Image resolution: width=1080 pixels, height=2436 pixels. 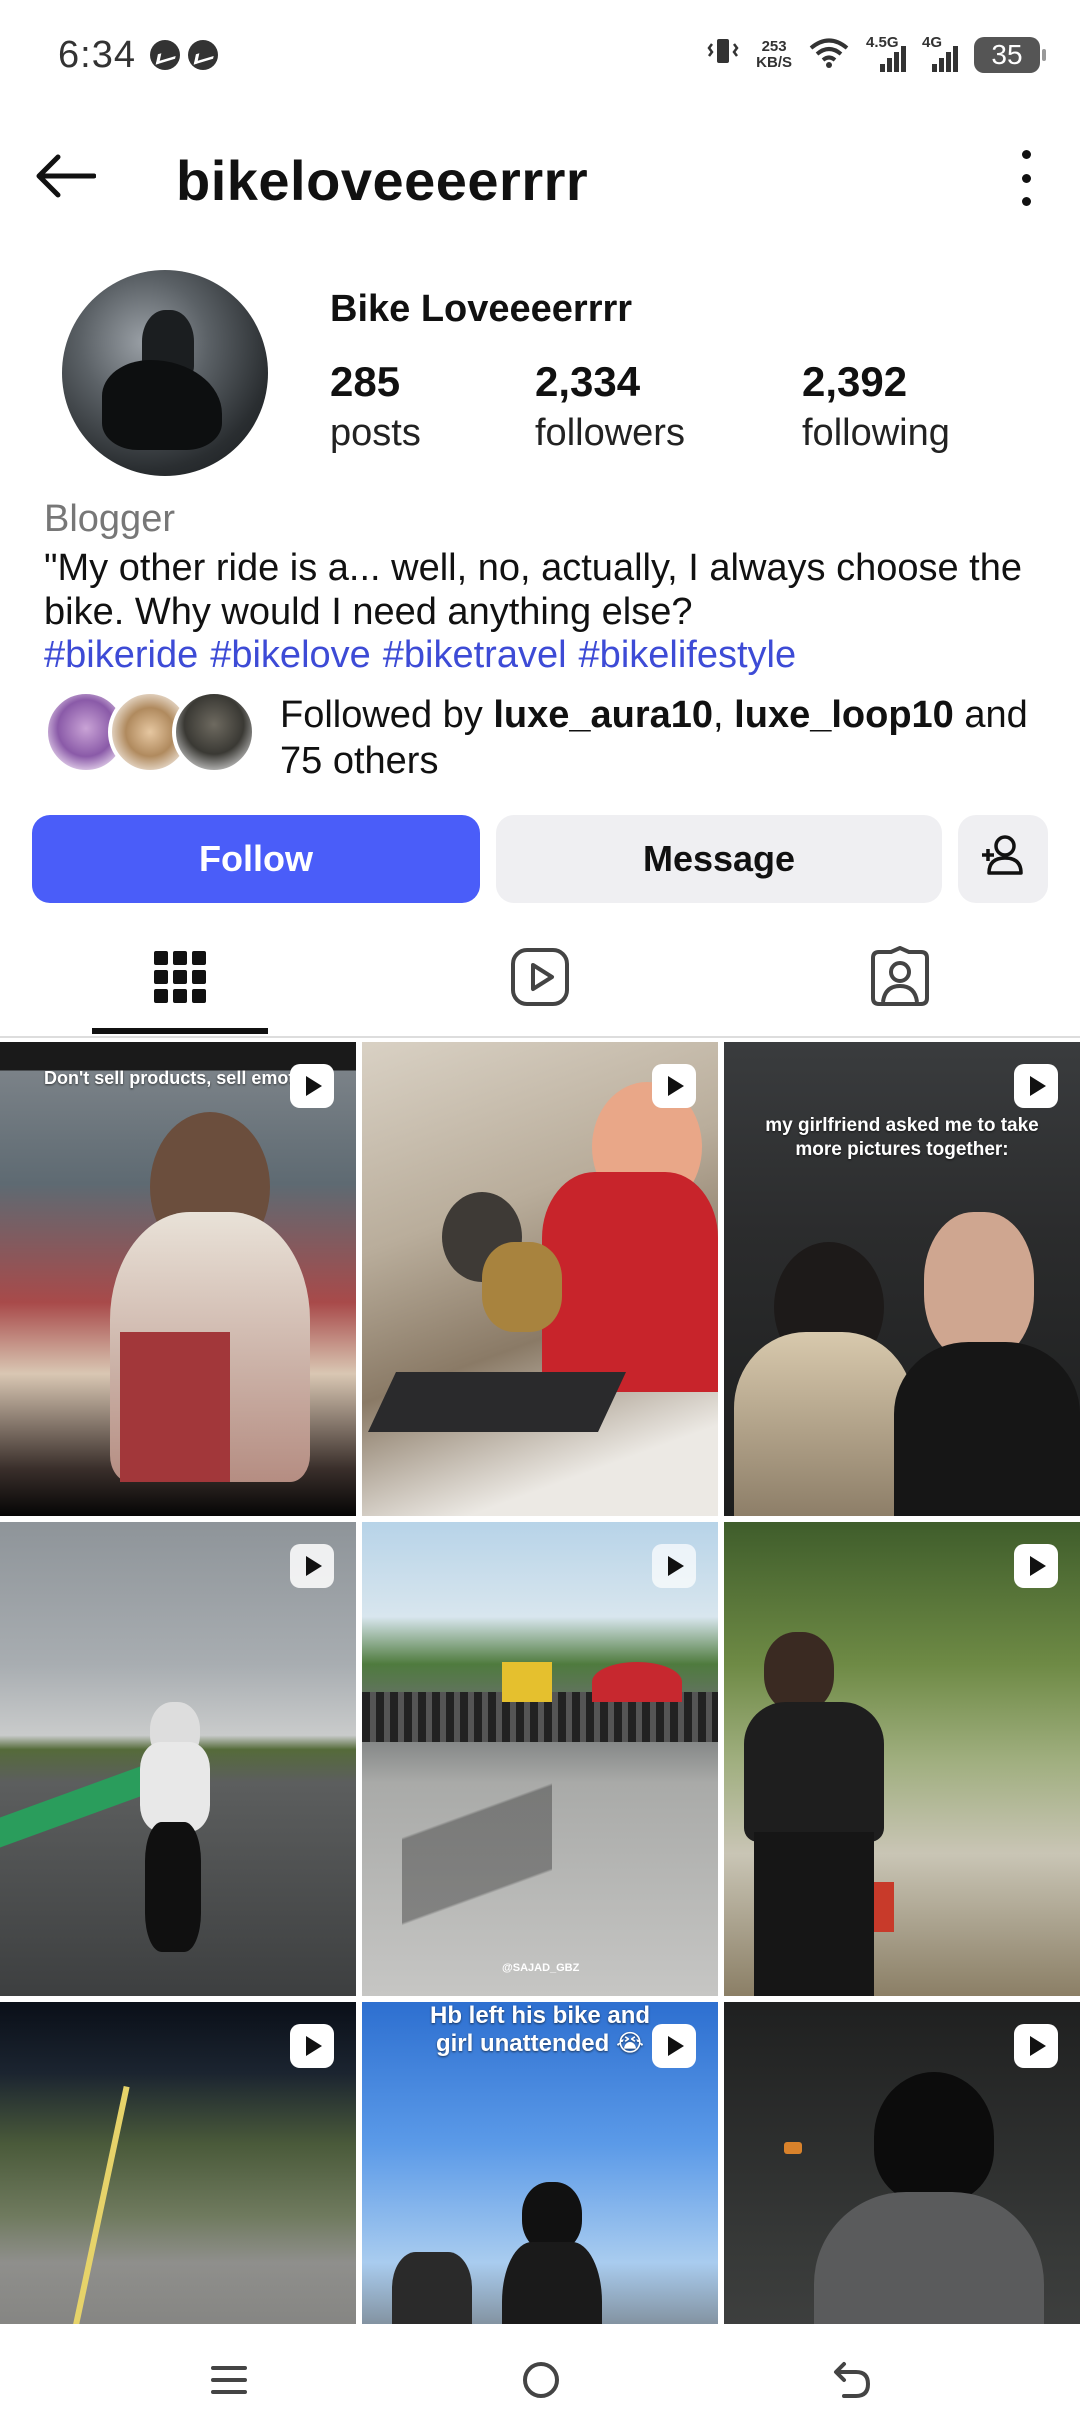 I want to click on tabs-divider, so click(x=540, y=1037).